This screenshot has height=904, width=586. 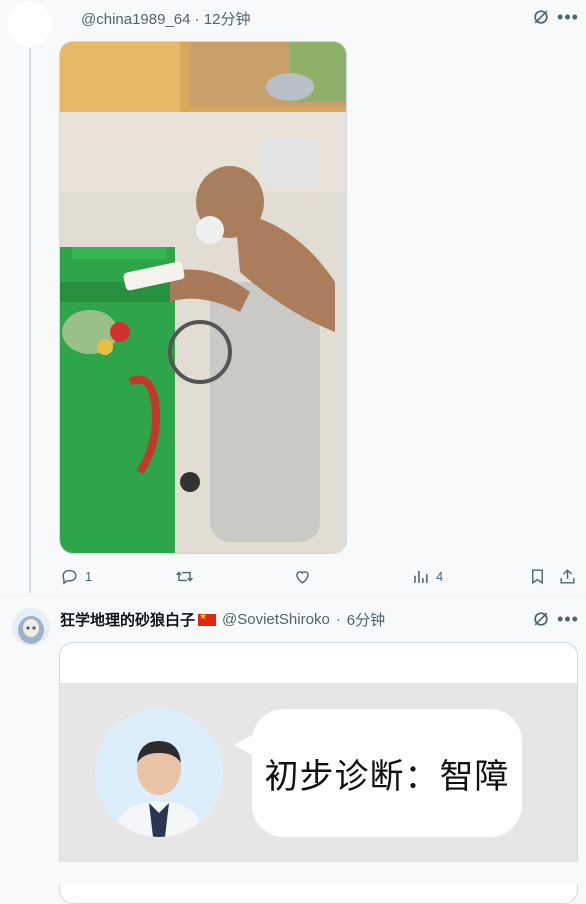 I want to click on tweet-meta: @china1989_64 · 12分钟, so click(x=166, y=18).